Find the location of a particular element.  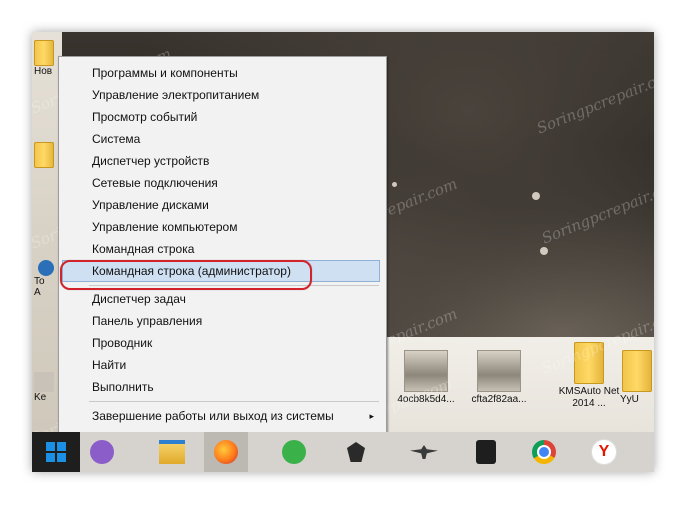

menu-item-label: Панель управления is located at coordinates (147, 321).